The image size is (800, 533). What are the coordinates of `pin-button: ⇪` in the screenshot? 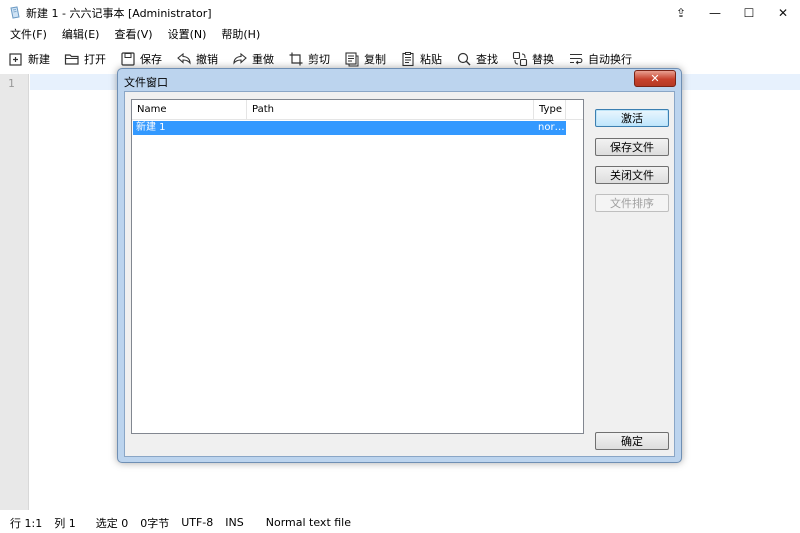 It's located at (681, 13).